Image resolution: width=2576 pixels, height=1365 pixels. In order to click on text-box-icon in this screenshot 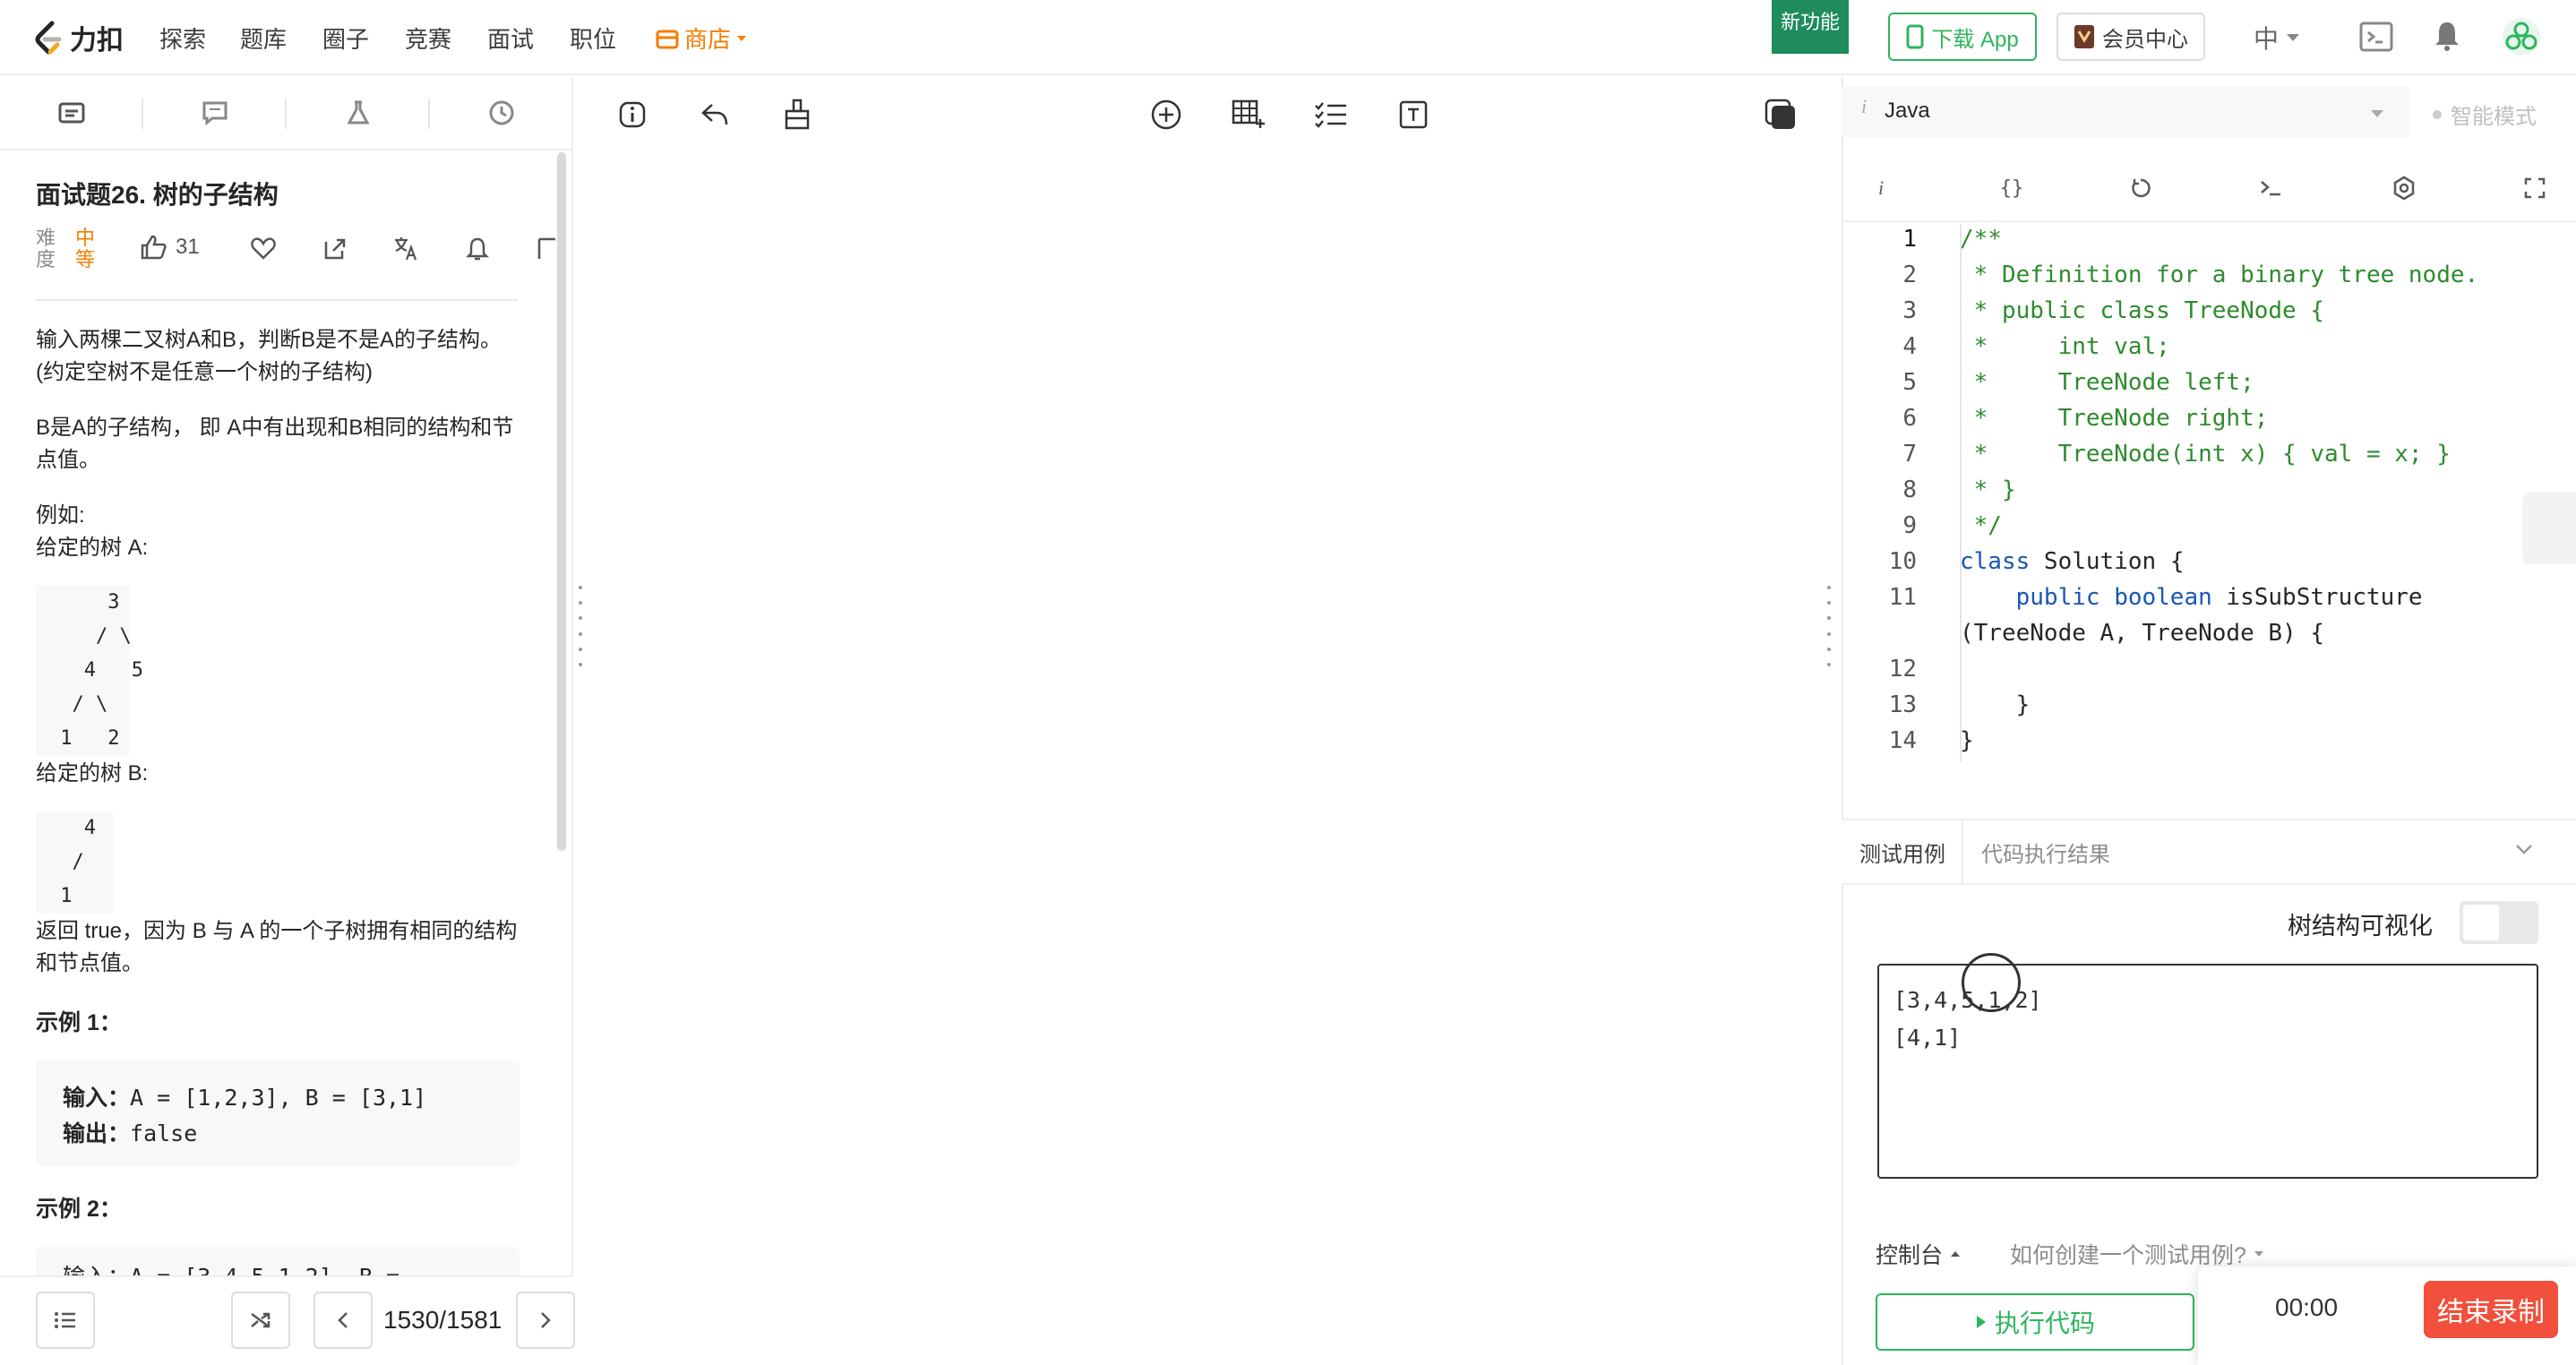, I will do `click(1413, 114)`.